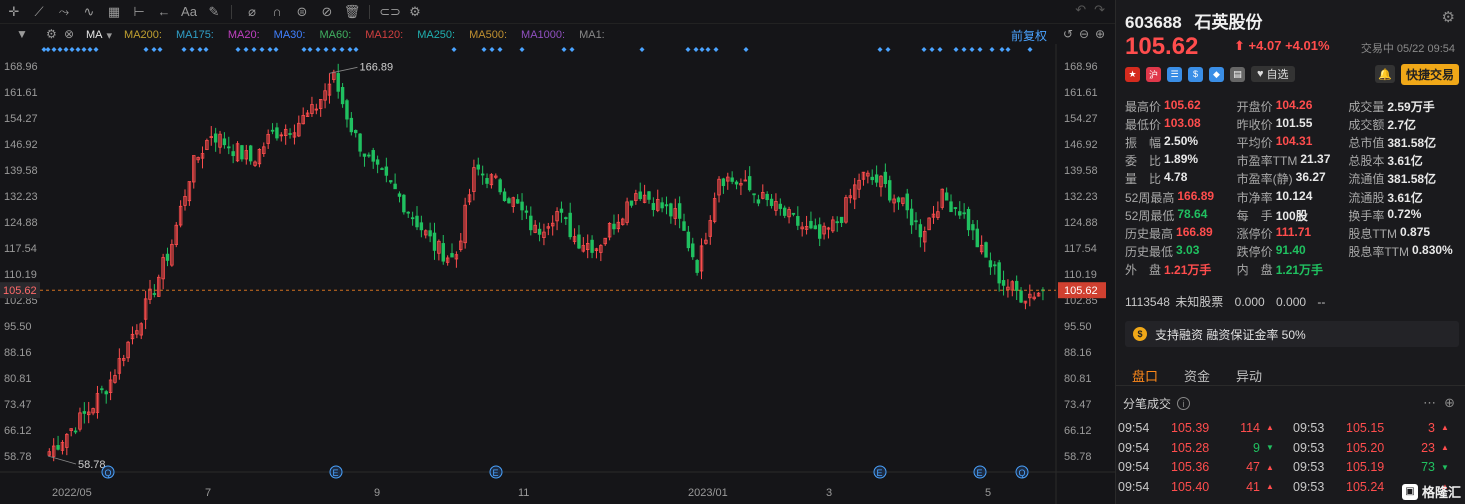 Image resolution: width=1465 pixels, height=504 pixels. What do you see at coordinates (1100, 34) in the screenshot?
I see `zoom-in-icon: ⊕` at bounding box center [1100, 34].